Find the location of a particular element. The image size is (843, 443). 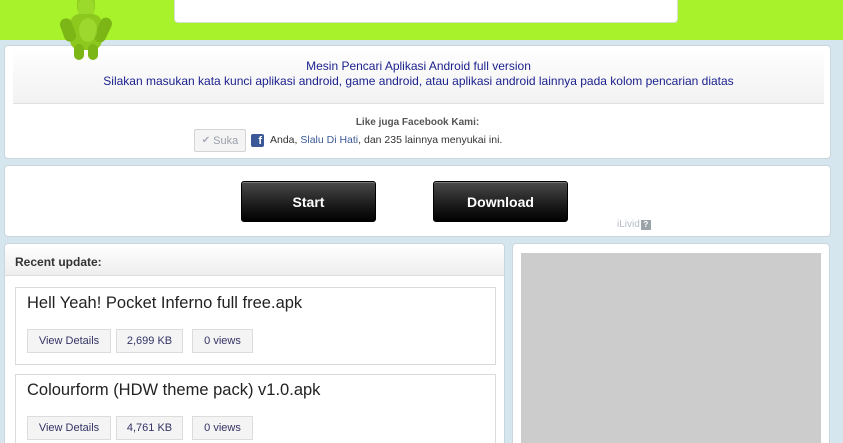

facebook-like-title: Like juga Facebook Kami: is located at coordinates (417, 122).